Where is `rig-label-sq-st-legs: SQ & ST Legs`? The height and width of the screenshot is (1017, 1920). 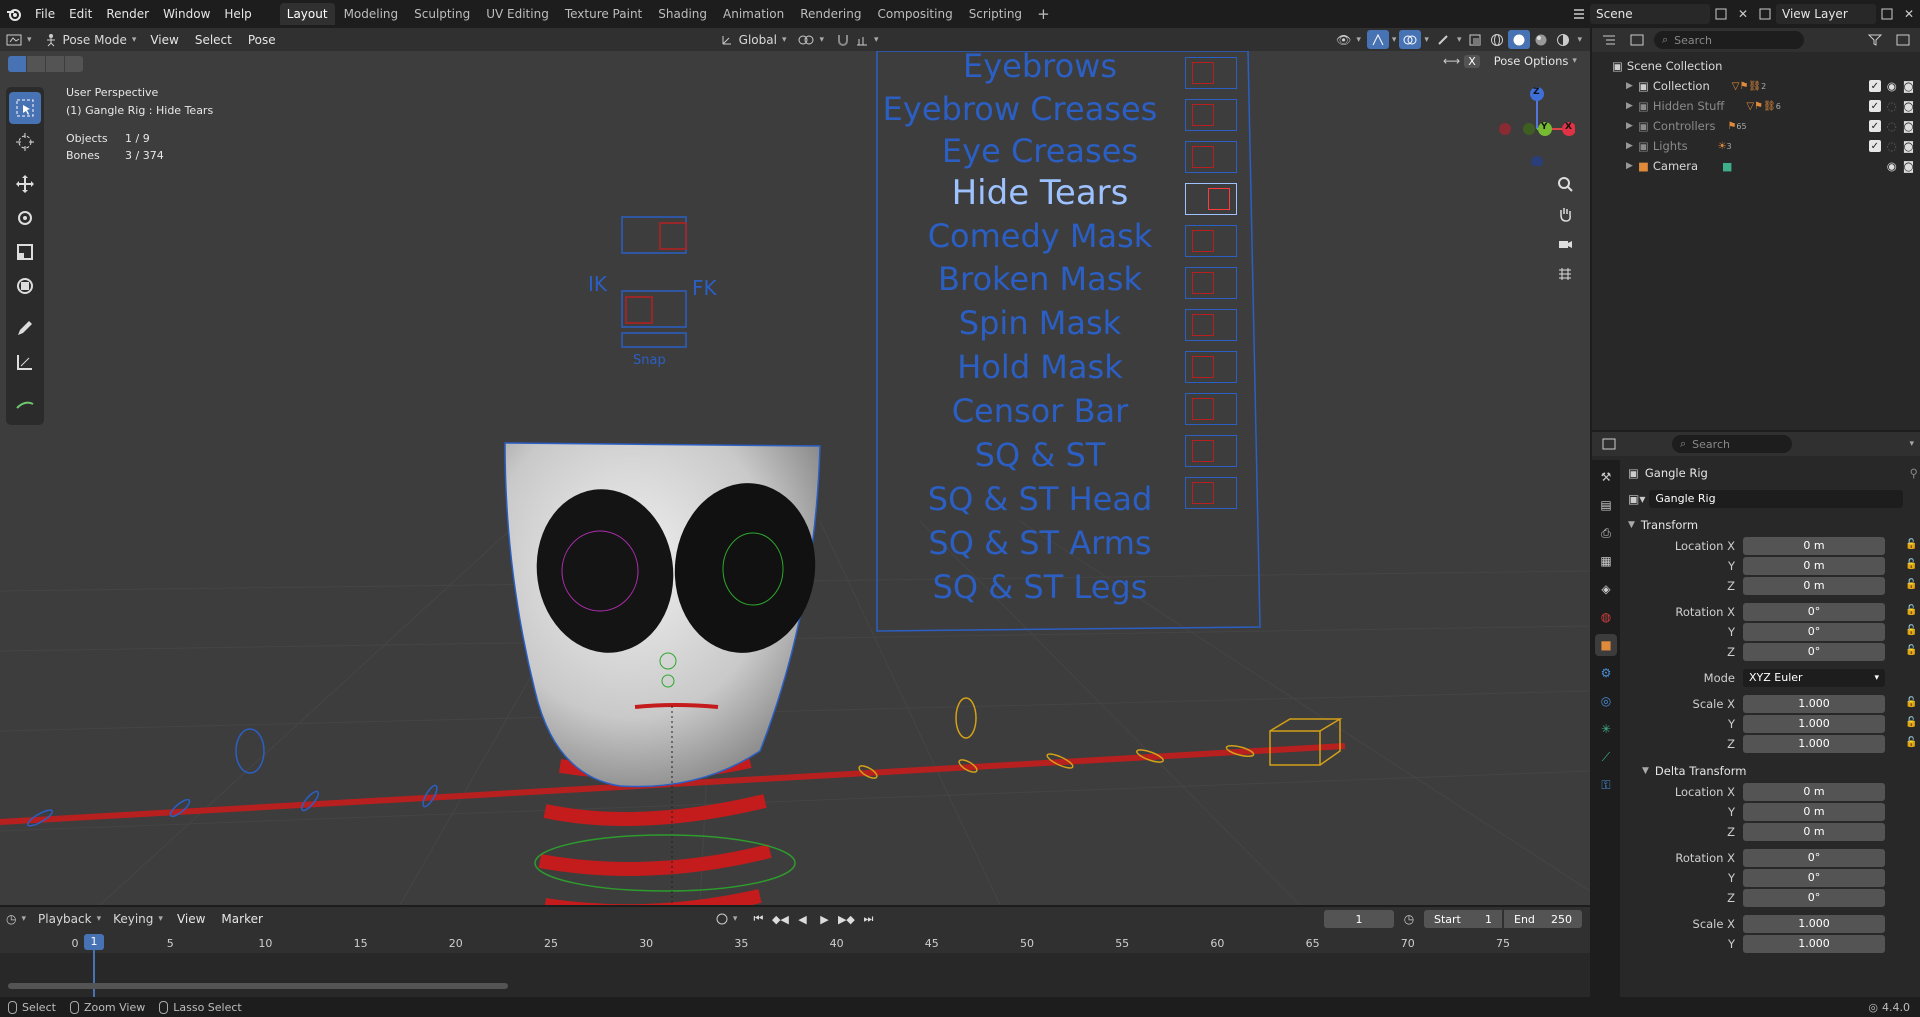
rig-label-sq-st-legs: SQ & ST Legs is located at coordinates (1040, 587).